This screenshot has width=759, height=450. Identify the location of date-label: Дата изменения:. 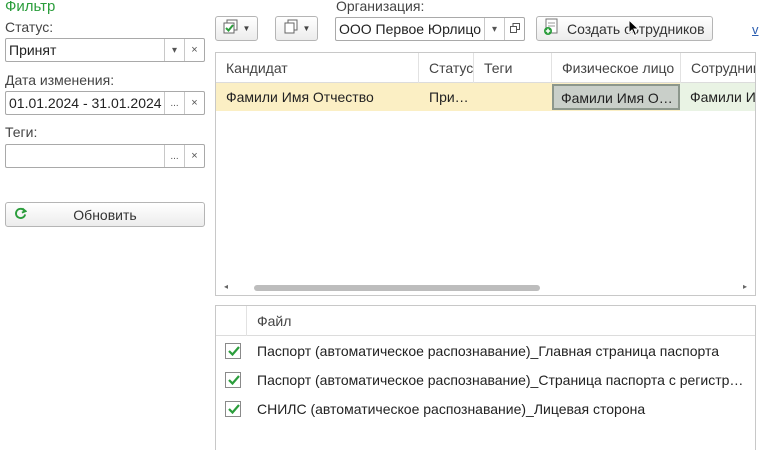
(60, 80).